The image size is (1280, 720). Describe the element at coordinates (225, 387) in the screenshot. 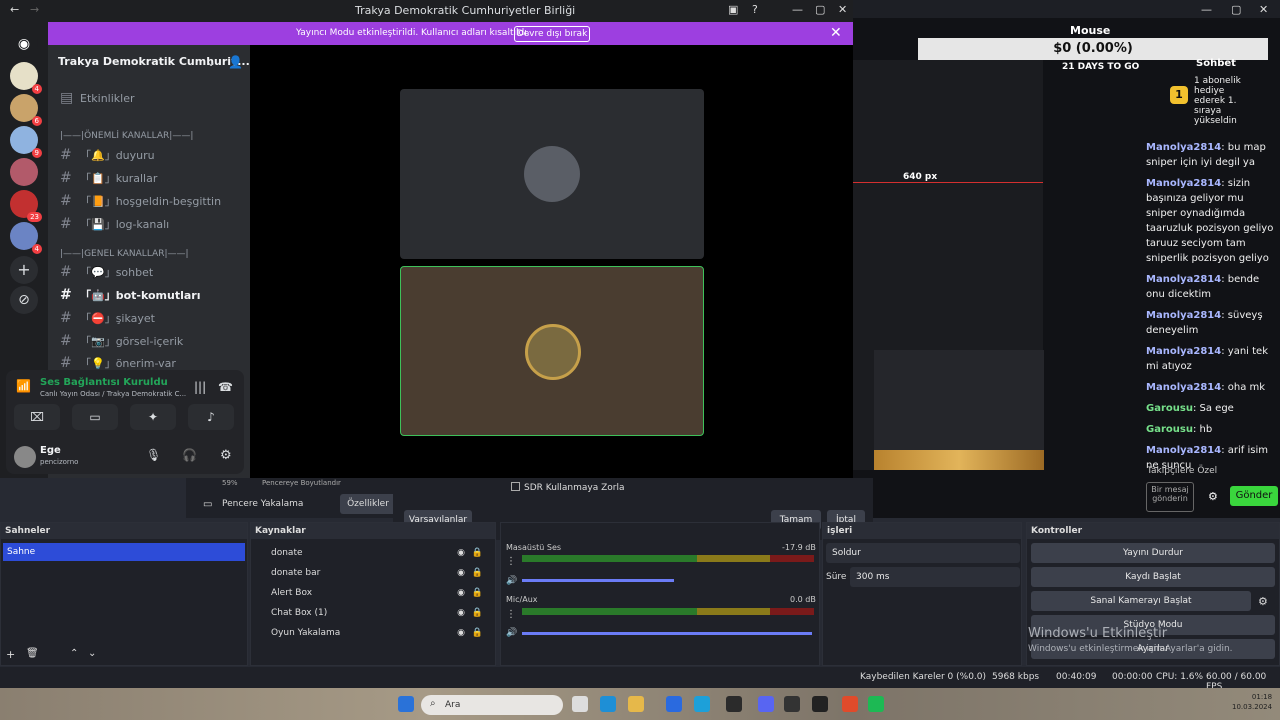

I see `disconnect-icon: ☎` at that location.